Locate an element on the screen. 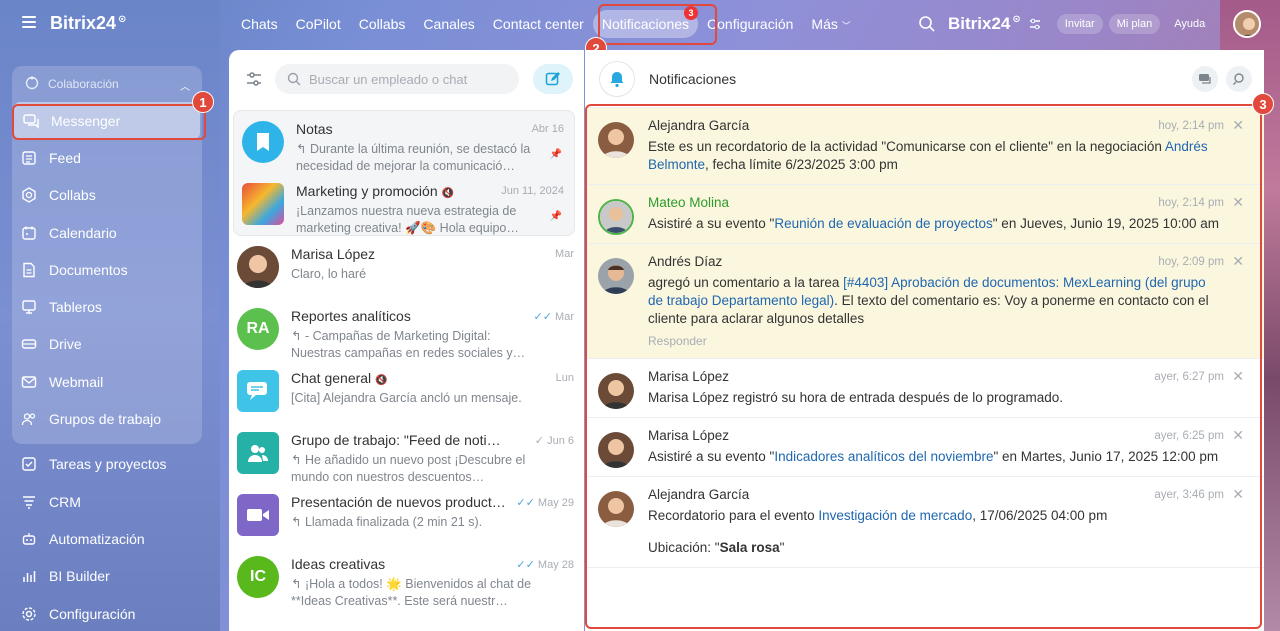 This screenshot has height=631, width=1280. sidebar-item-drive: Drive is located at coordinates (107, 344).